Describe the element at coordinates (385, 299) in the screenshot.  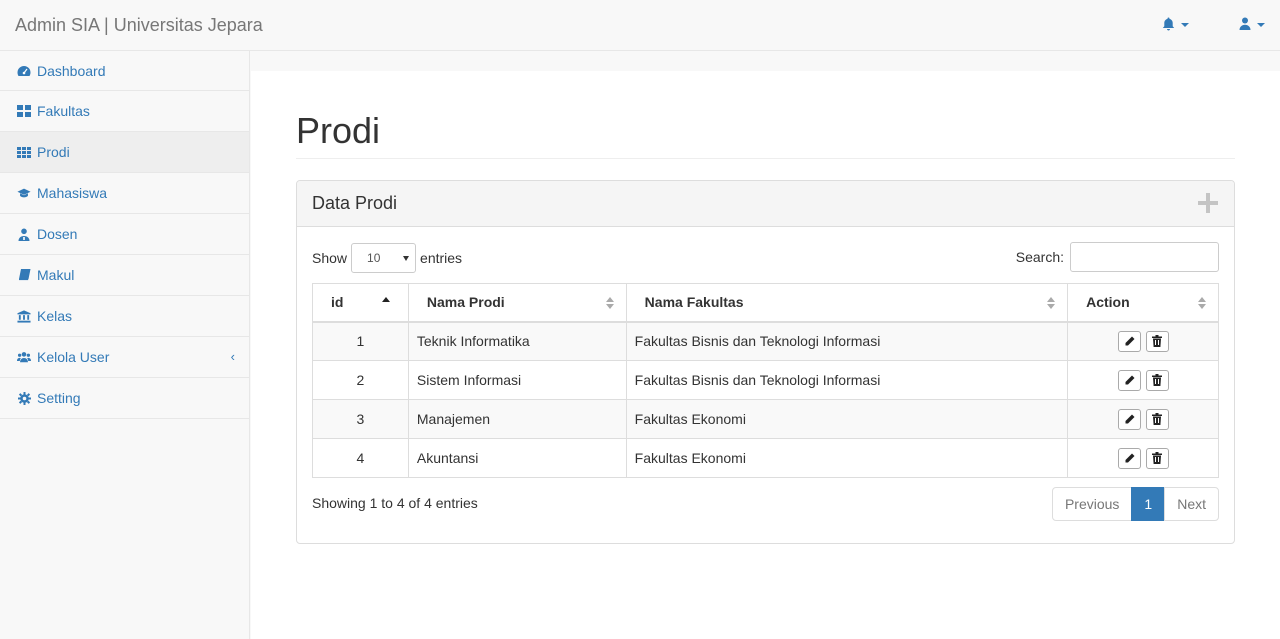
I see `sort-ascending-icon` at that location.